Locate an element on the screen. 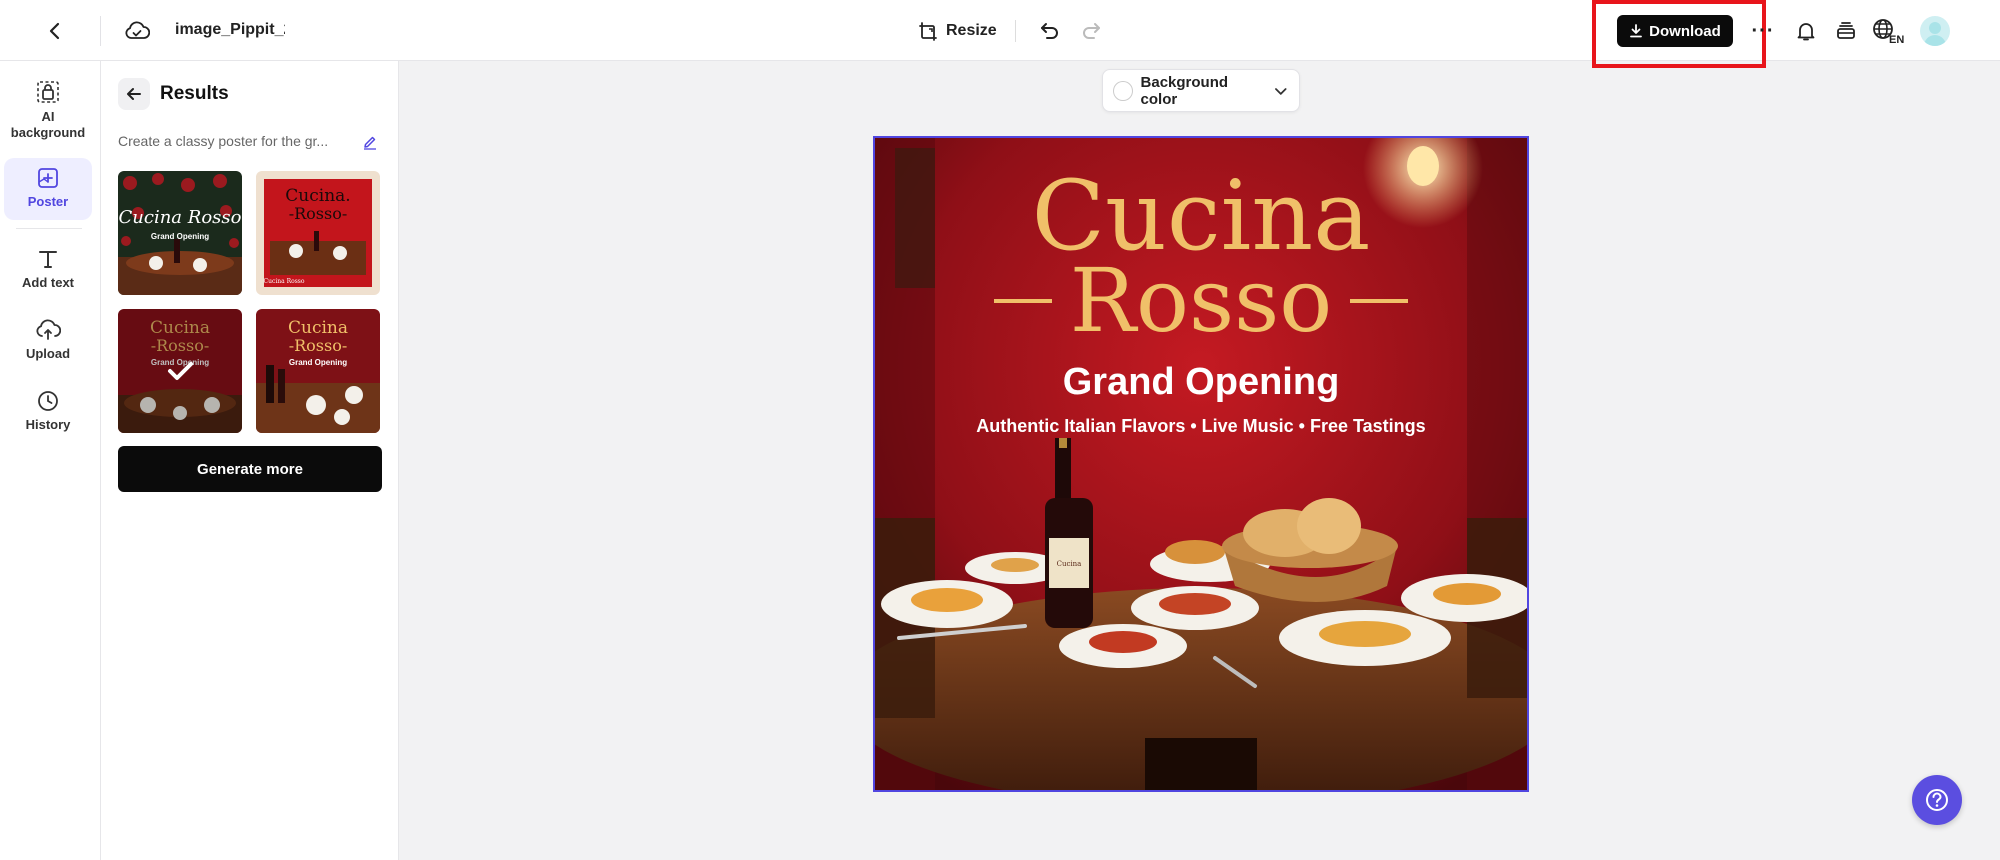 Image resolution: width=2000 pixels, height=860 pixels. poster-icon is located at coordinates (48, 178).